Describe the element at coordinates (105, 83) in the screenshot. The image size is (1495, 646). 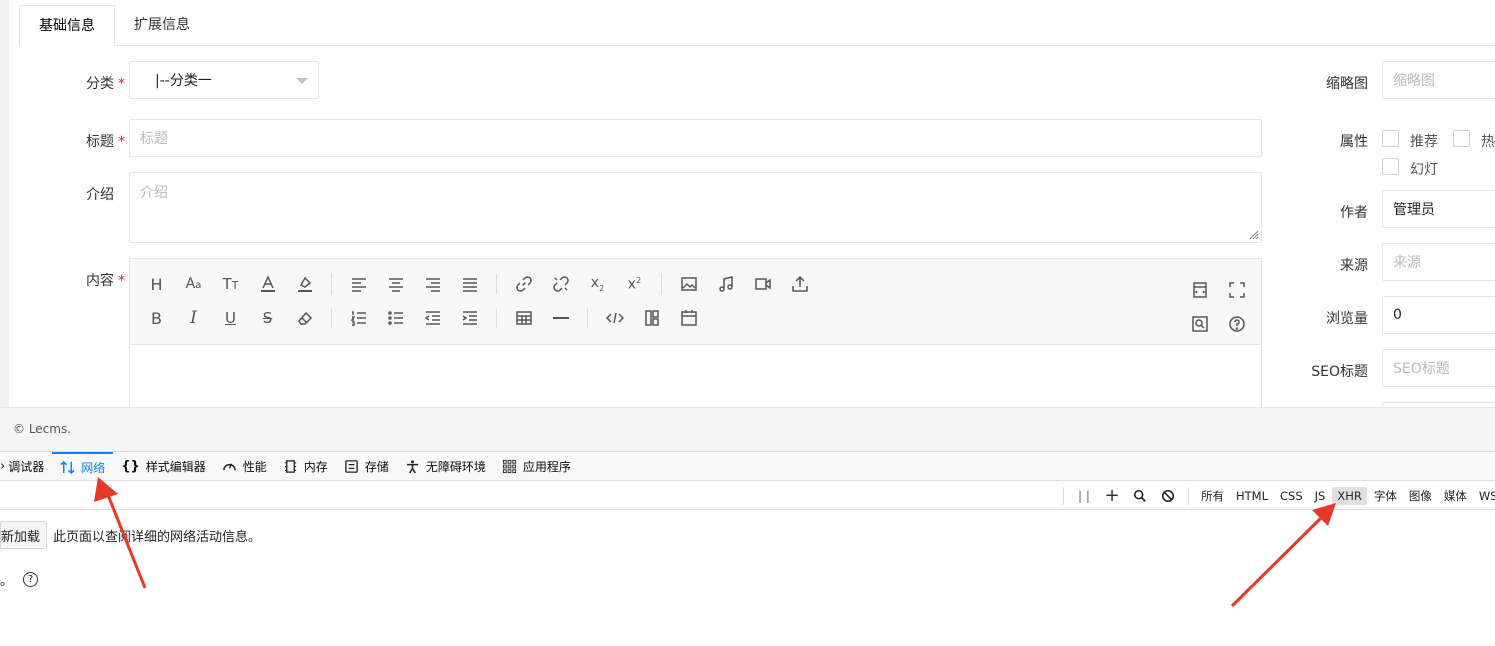
I see `category-label: 分类 *` at that location.